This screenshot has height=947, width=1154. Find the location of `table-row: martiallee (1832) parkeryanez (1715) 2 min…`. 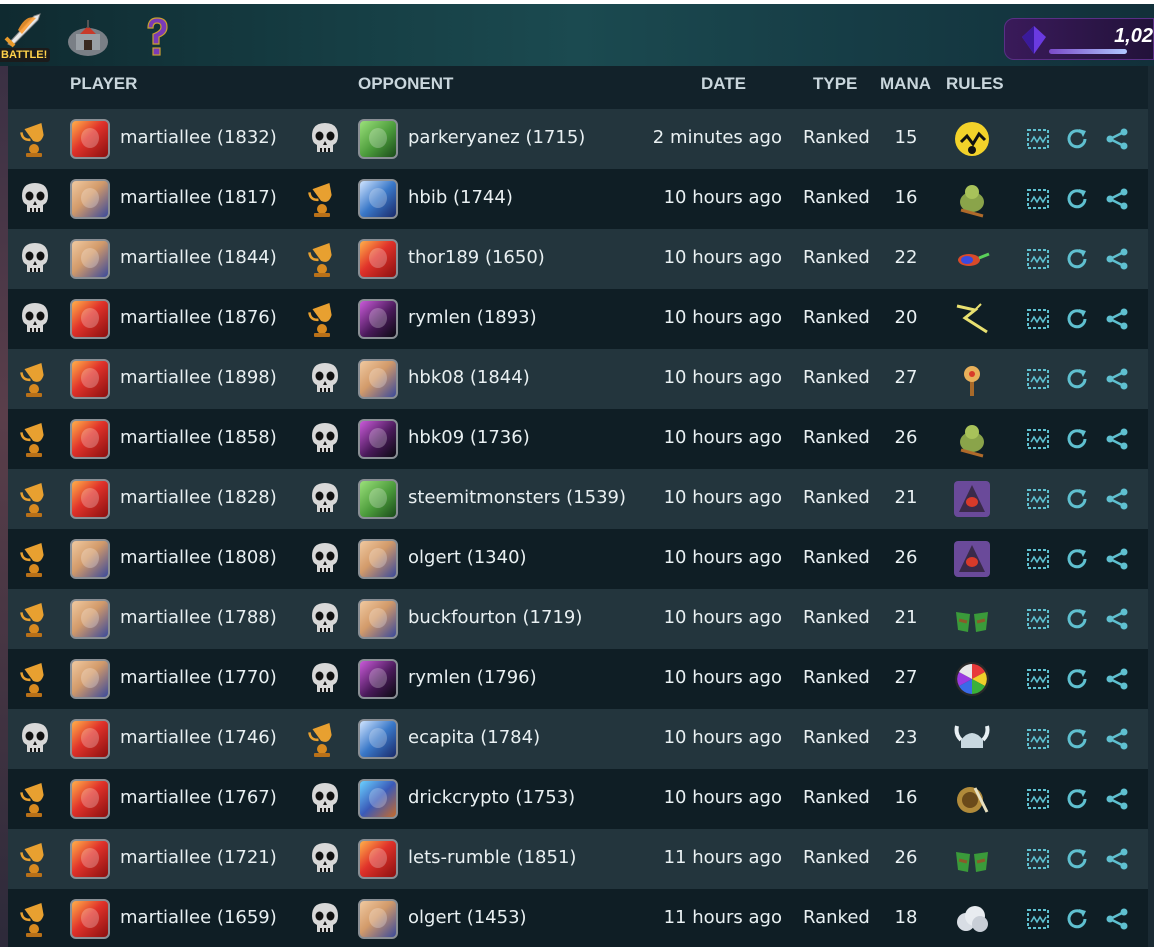

table-row: martiallee (1832) parkeryanez (1715) 2 min… is located at coordinates (578, 139).